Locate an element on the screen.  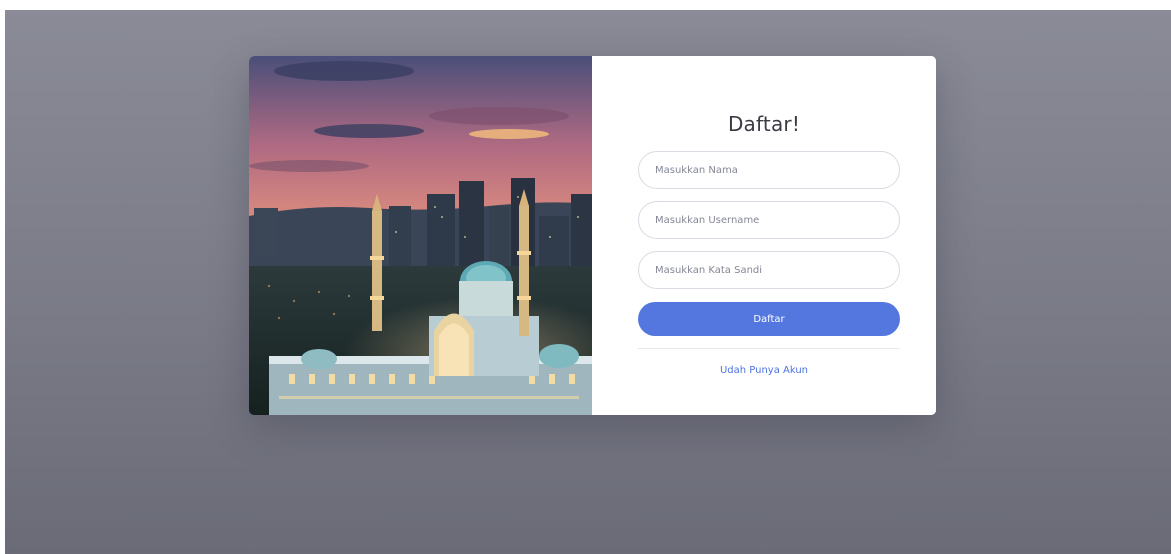
page-title: Daftar! is located at coordinates (764, 124).